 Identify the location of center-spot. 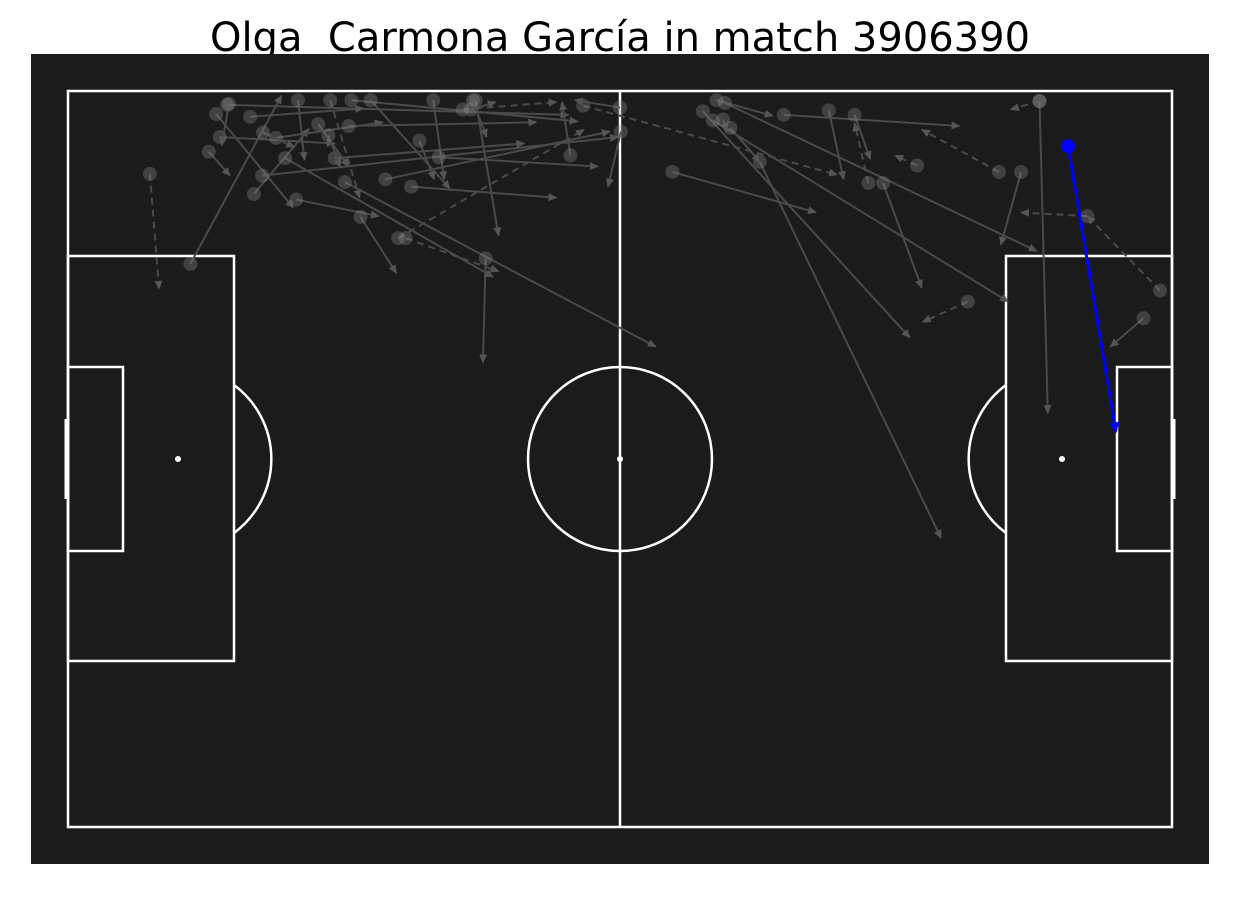
(620, 459).